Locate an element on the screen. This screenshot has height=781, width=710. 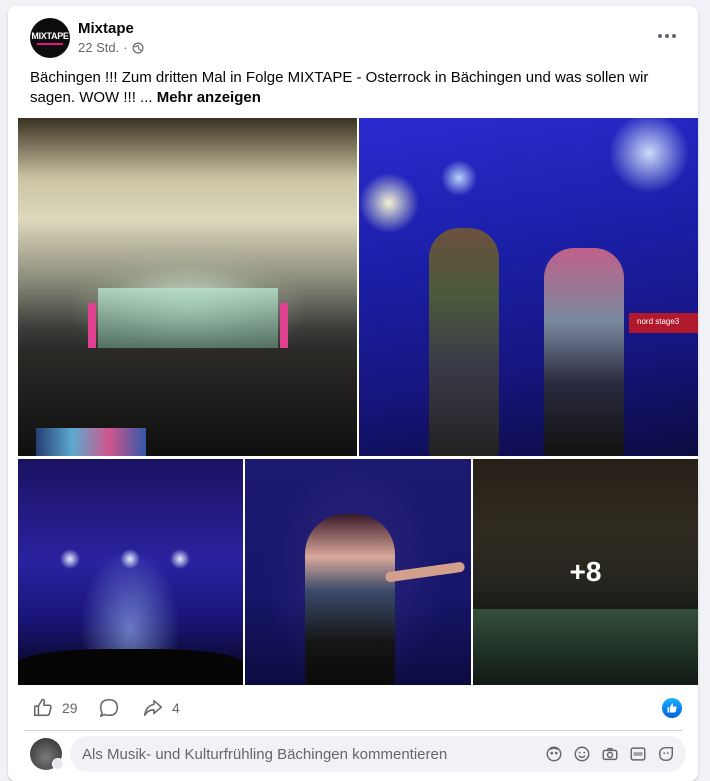
share-count: 4 is located at coordinates (176, 708).